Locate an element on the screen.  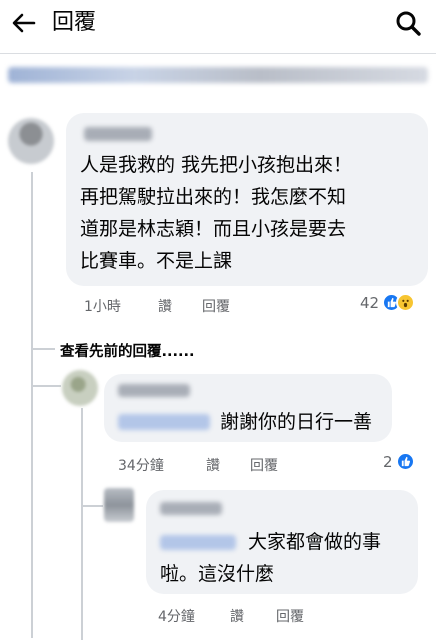
reply-bubble: 謝謝你的日行一善 is located at coordinates (248, 408).